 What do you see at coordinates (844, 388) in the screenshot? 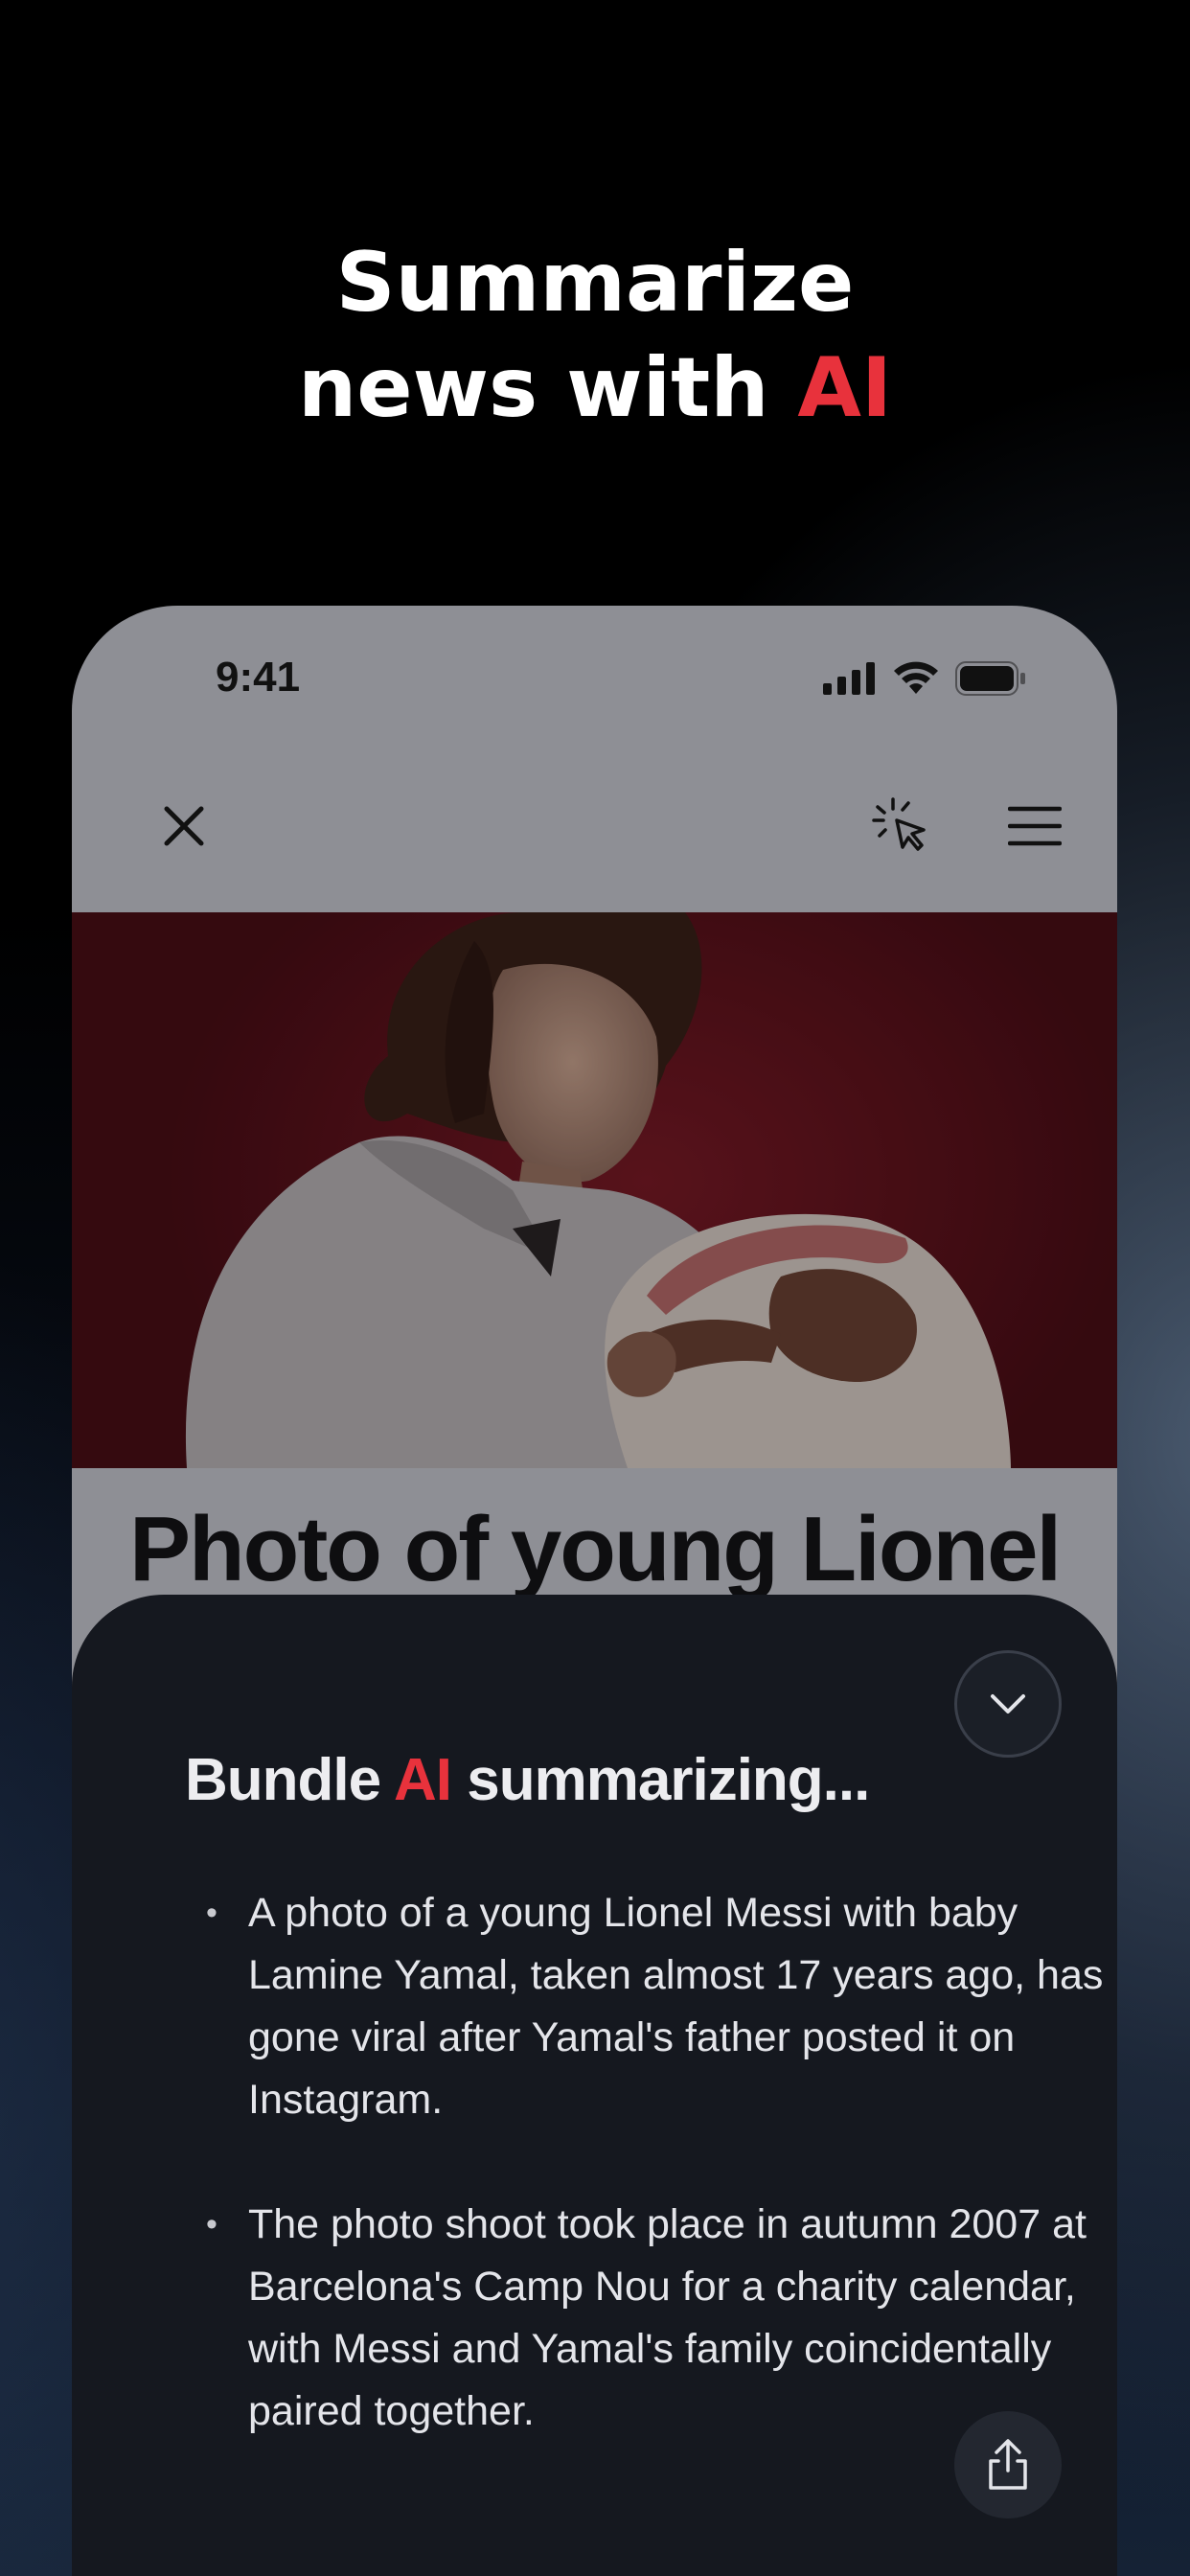
I see `headline-accent: AI` at bounding box center [844, 388].